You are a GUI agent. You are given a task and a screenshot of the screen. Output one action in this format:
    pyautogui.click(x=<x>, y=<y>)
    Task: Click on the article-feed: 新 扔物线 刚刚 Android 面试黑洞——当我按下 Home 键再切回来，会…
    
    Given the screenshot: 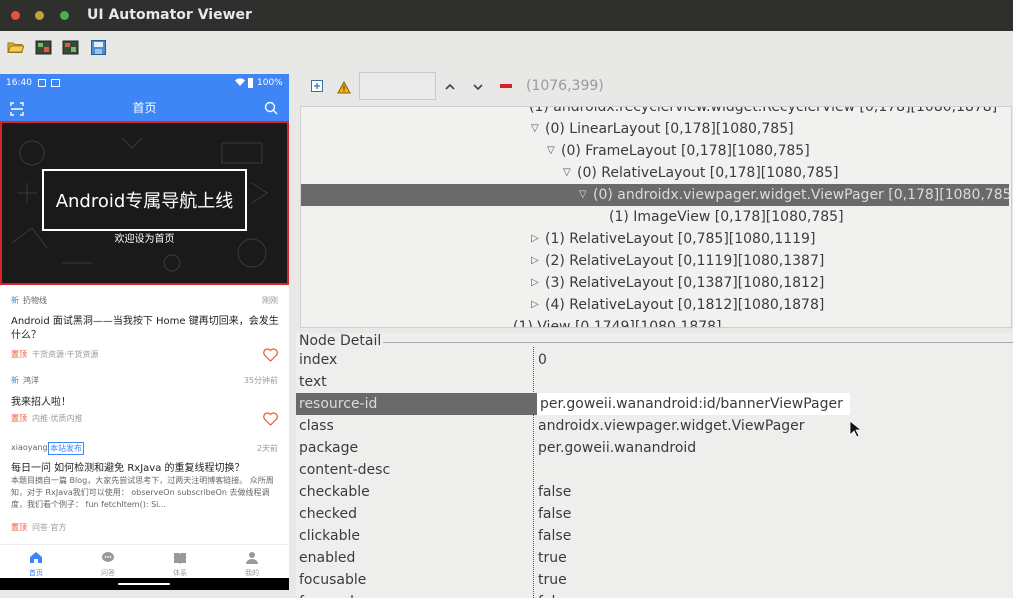 What is the action you would take?
    pyautogui.click(x=144, y=416)
    